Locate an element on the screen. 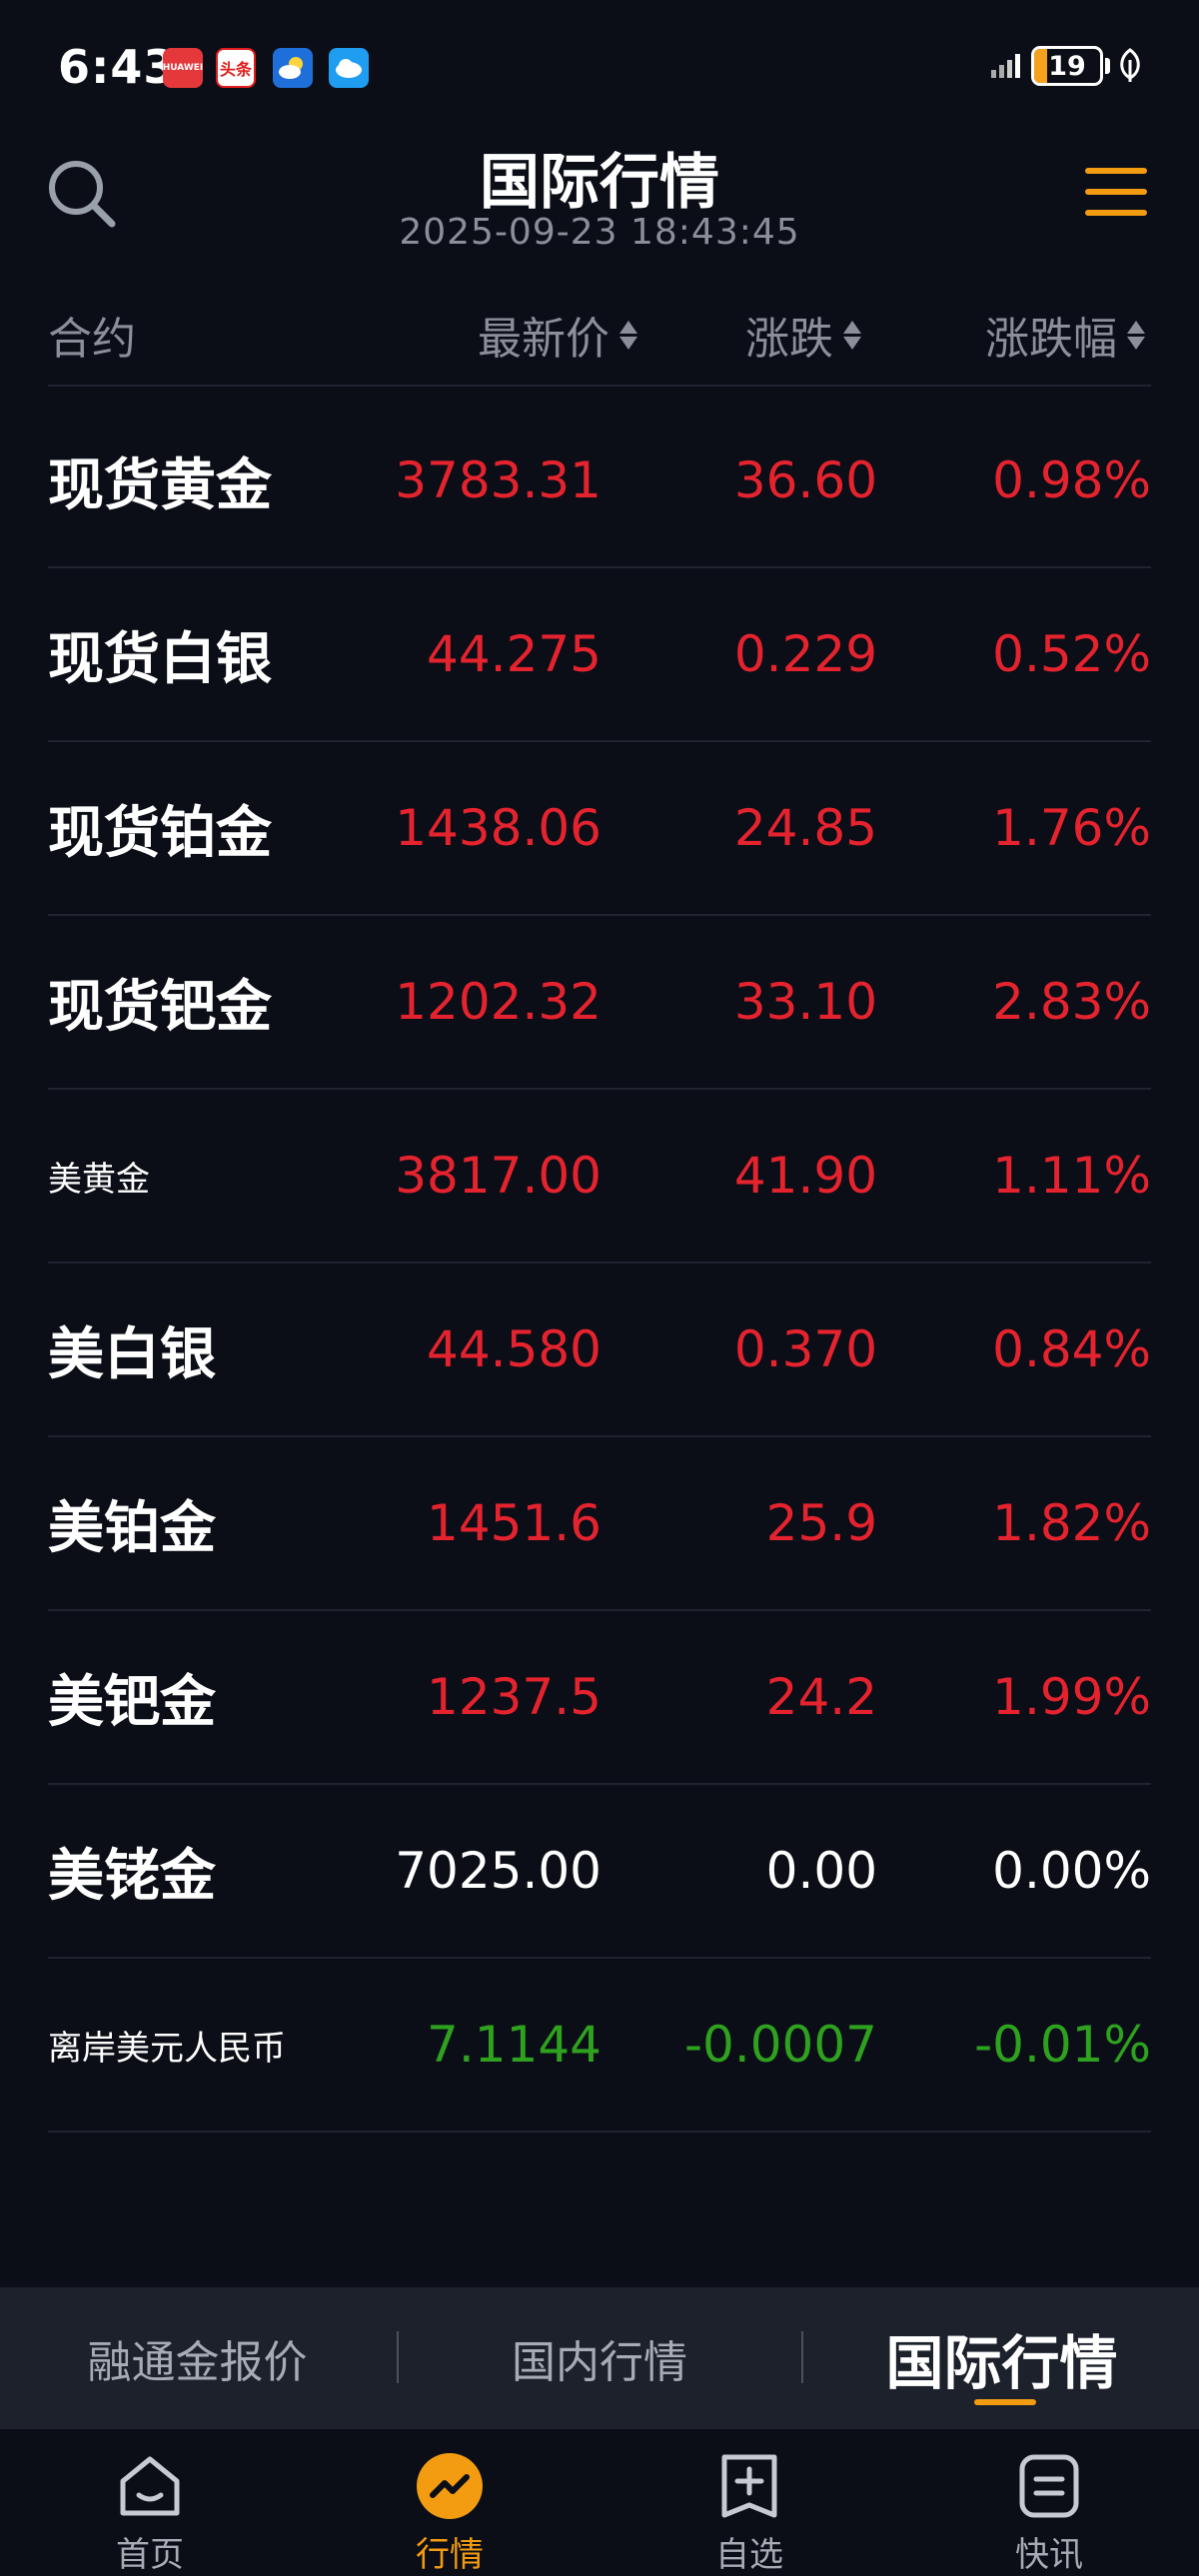 This screenshot has width=1199, height=2576. col-header-change-pct-label: 涨跌幅 is located at coordinates (1051, 339).